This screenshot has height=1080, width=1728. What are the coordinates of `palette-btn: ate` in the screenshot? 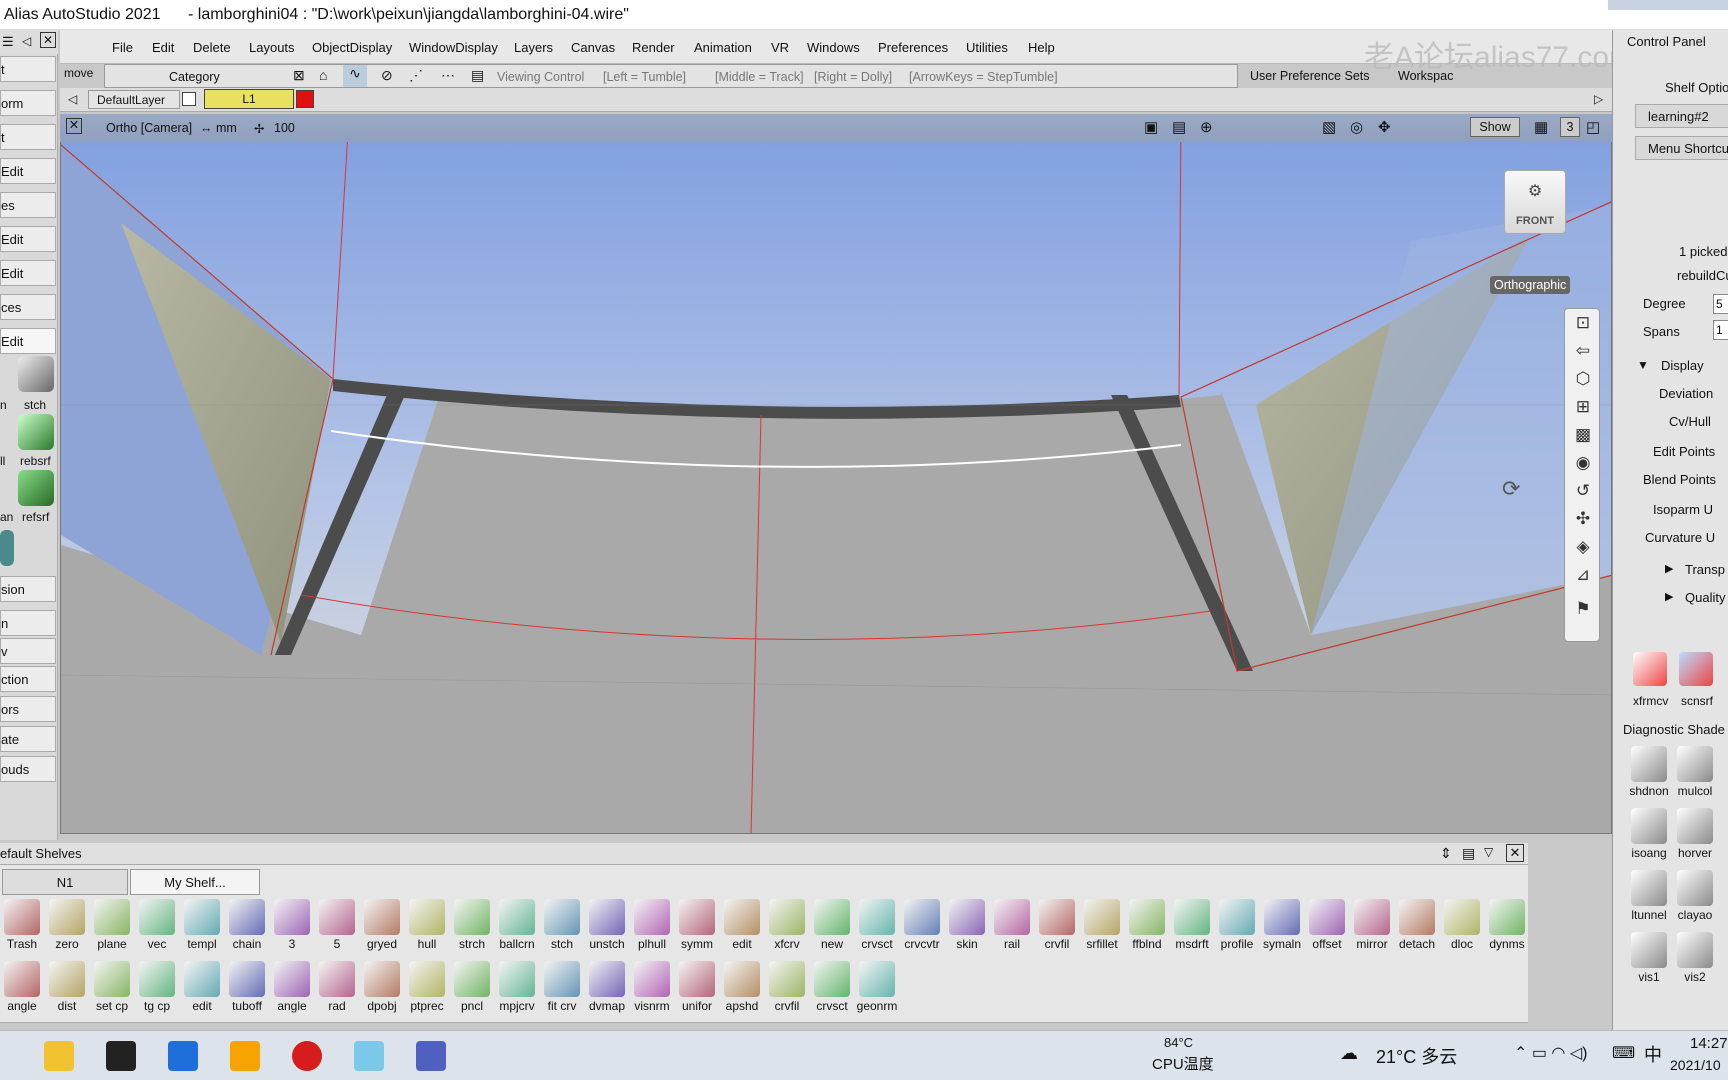 It's located at (28, 739).